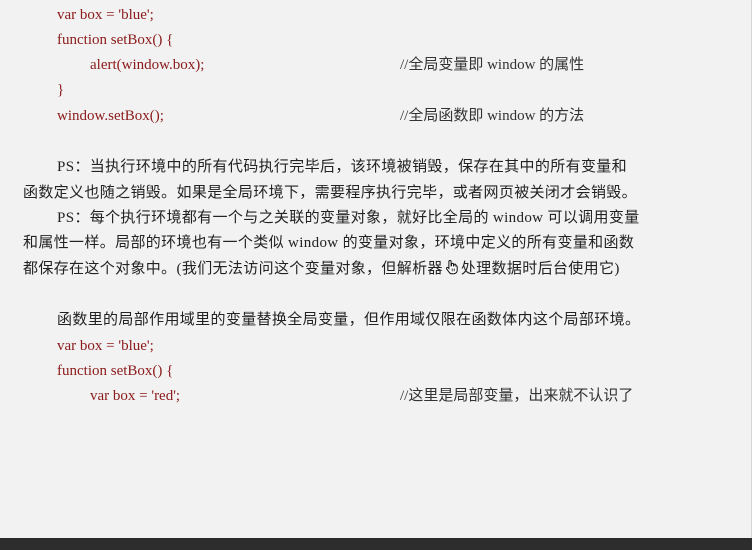 The image size is (752, 550). What do you see at coordinates (135, 396) in the screenshot?
I see `code-line: var box = 'red';` at bounding box center [135, 396].